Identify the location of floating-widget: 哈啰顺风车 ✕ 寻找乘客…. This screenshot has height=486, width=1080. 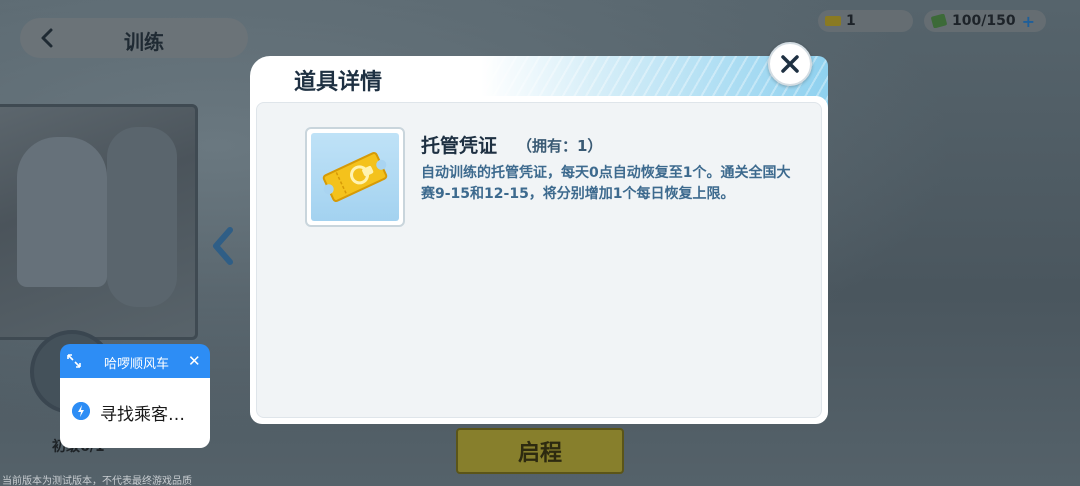
(135, 396).